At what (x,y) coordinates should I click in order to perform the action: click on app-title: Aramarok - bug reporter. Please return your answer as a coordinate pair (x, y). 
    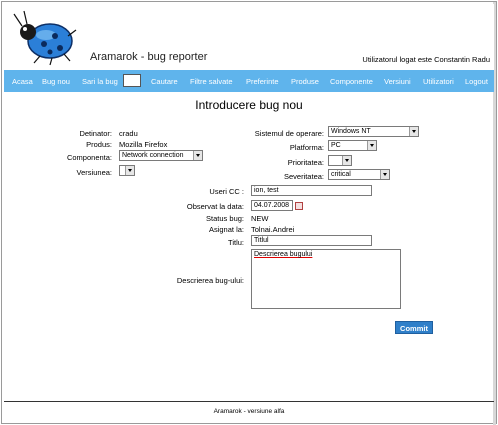
    Looking at the image, I should click on (149, 57).